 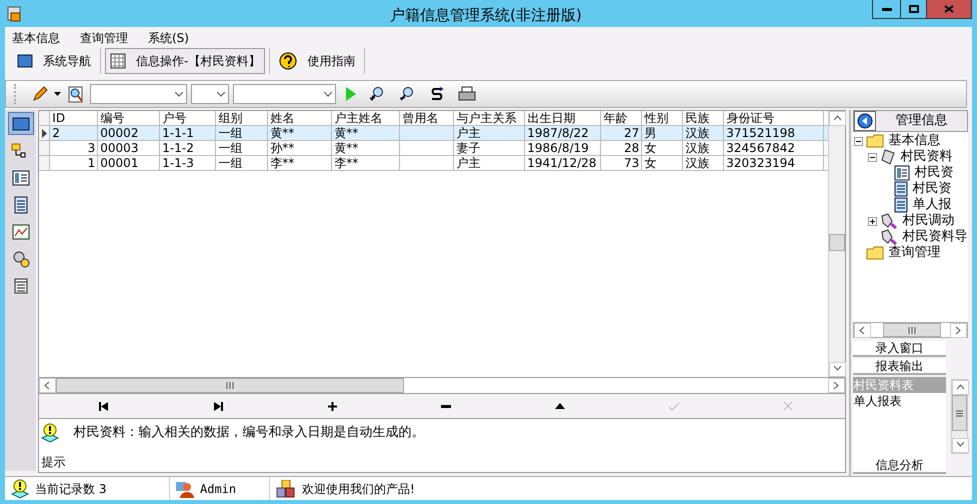 What do you see at coordinates (490, 118) in the screenshot?
I see `column-header: 与户主关系` at bounding box center [490, 118].